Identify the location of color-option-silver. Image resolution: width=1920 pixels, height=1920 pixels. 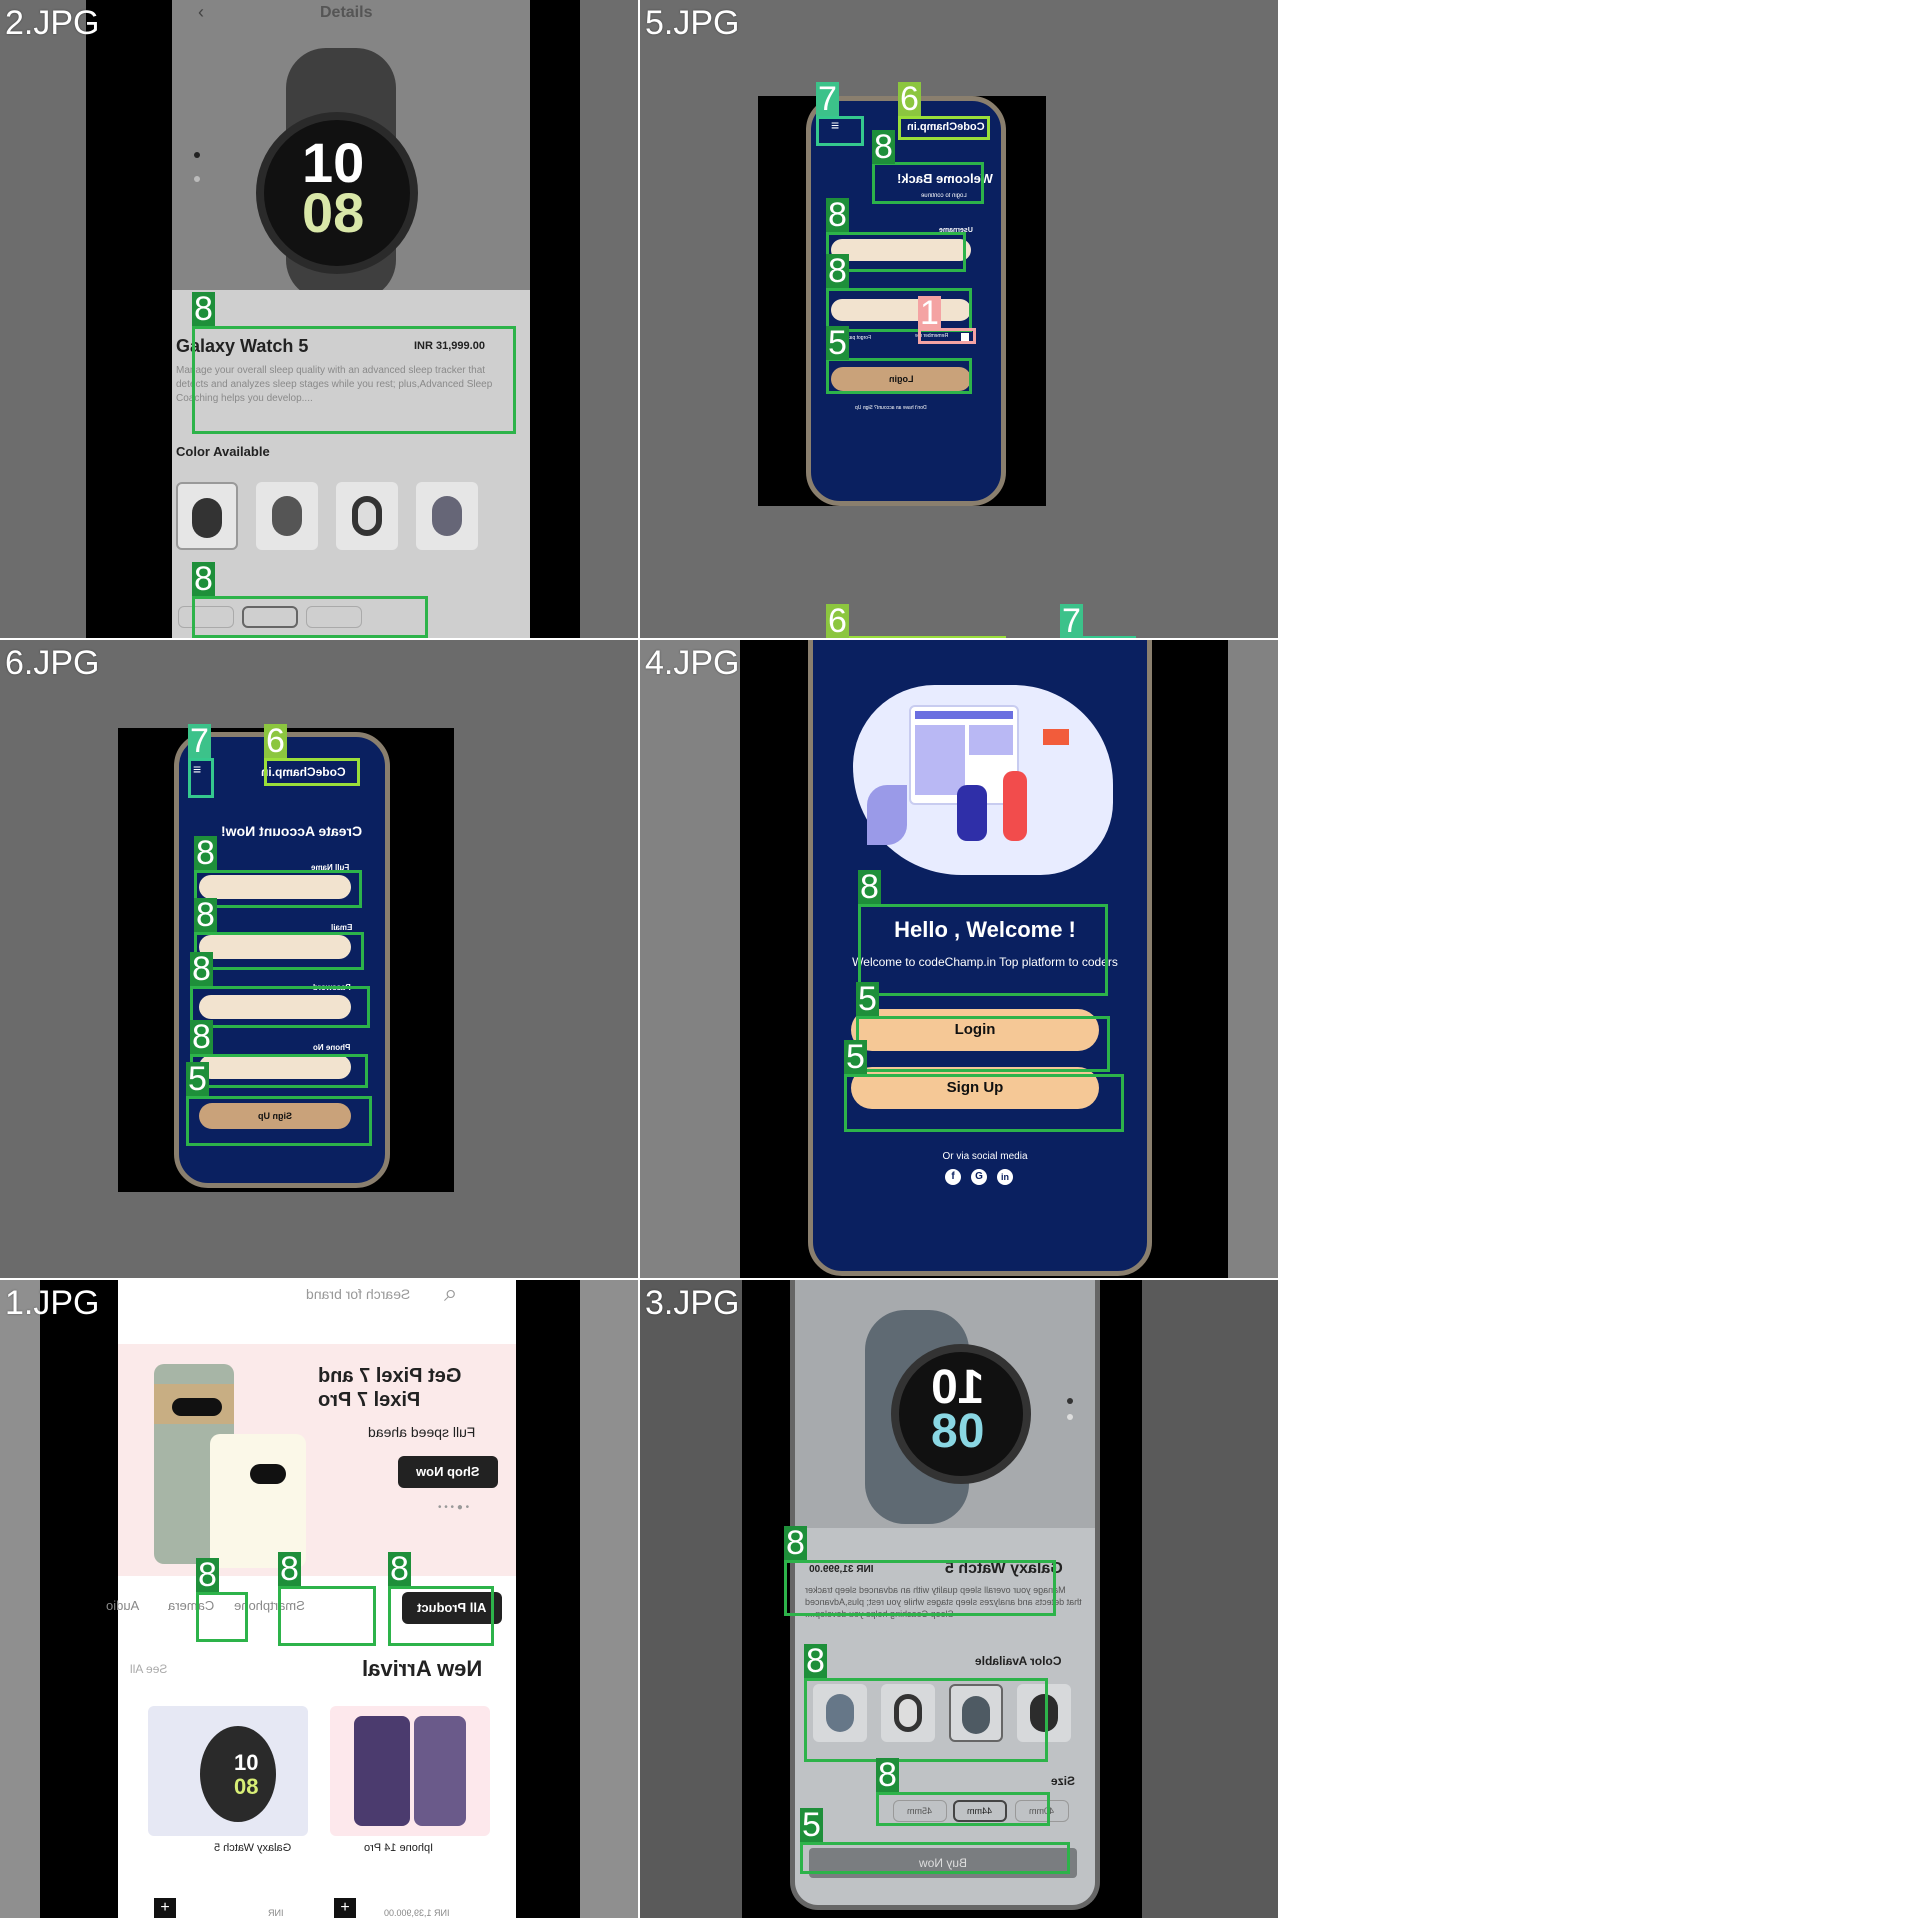
(367, 516).